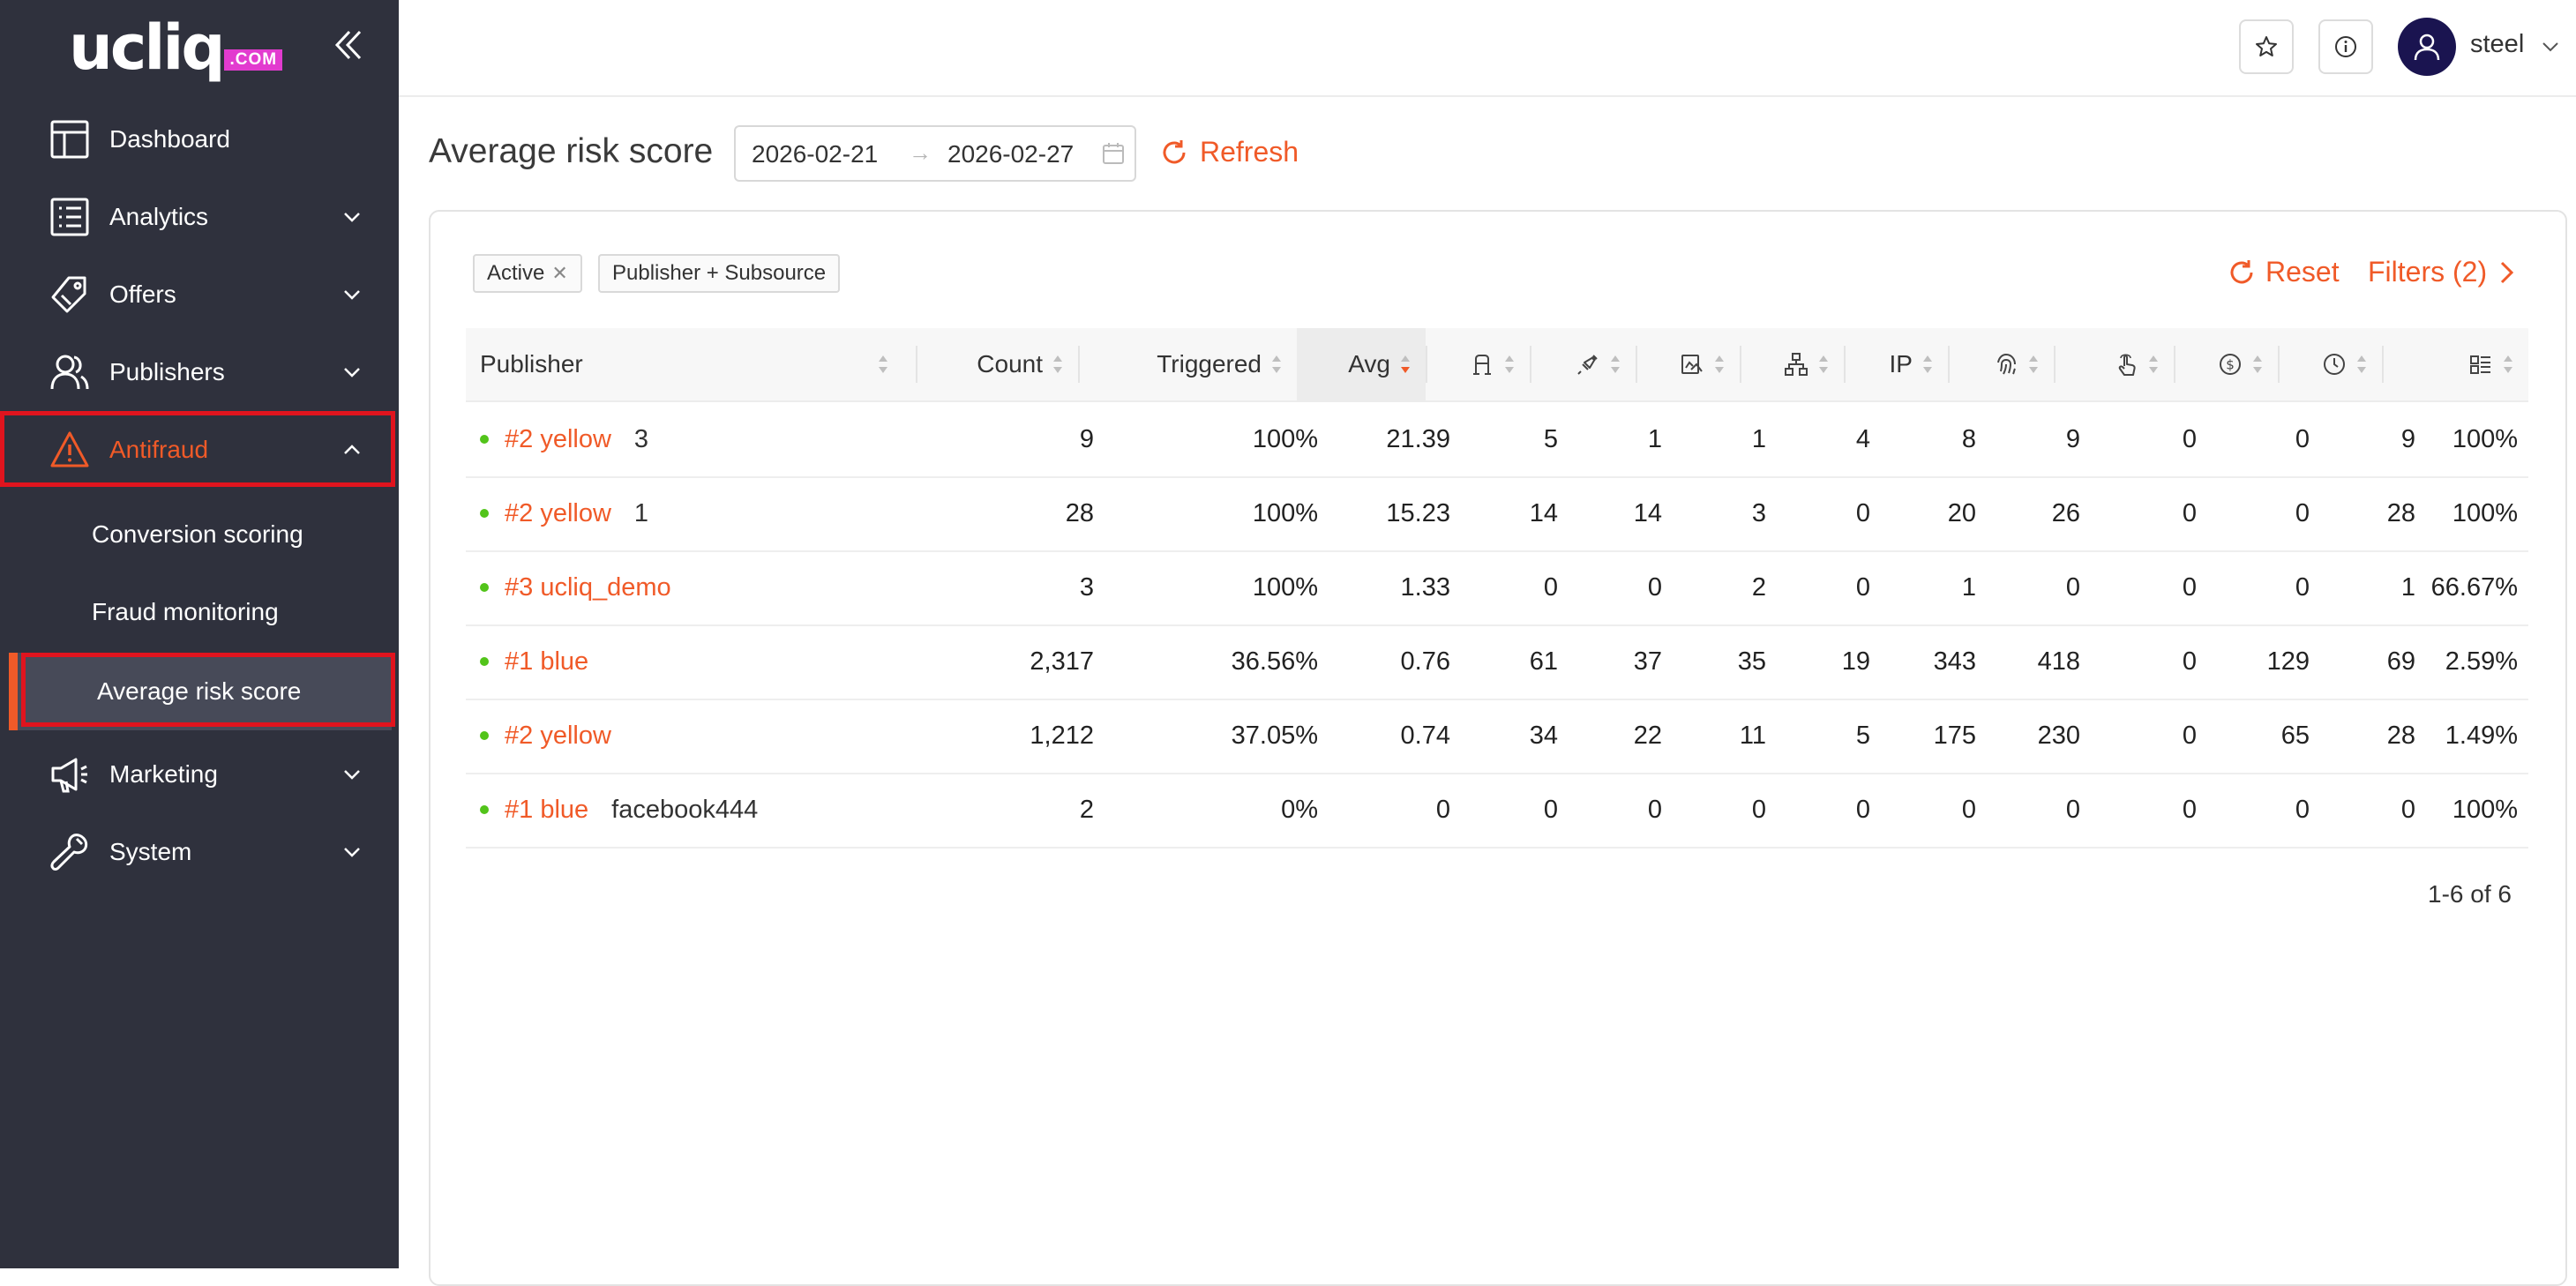 This screenshot has width=2576, height=1286. I want to click on username: steel, so click(2497, 44).